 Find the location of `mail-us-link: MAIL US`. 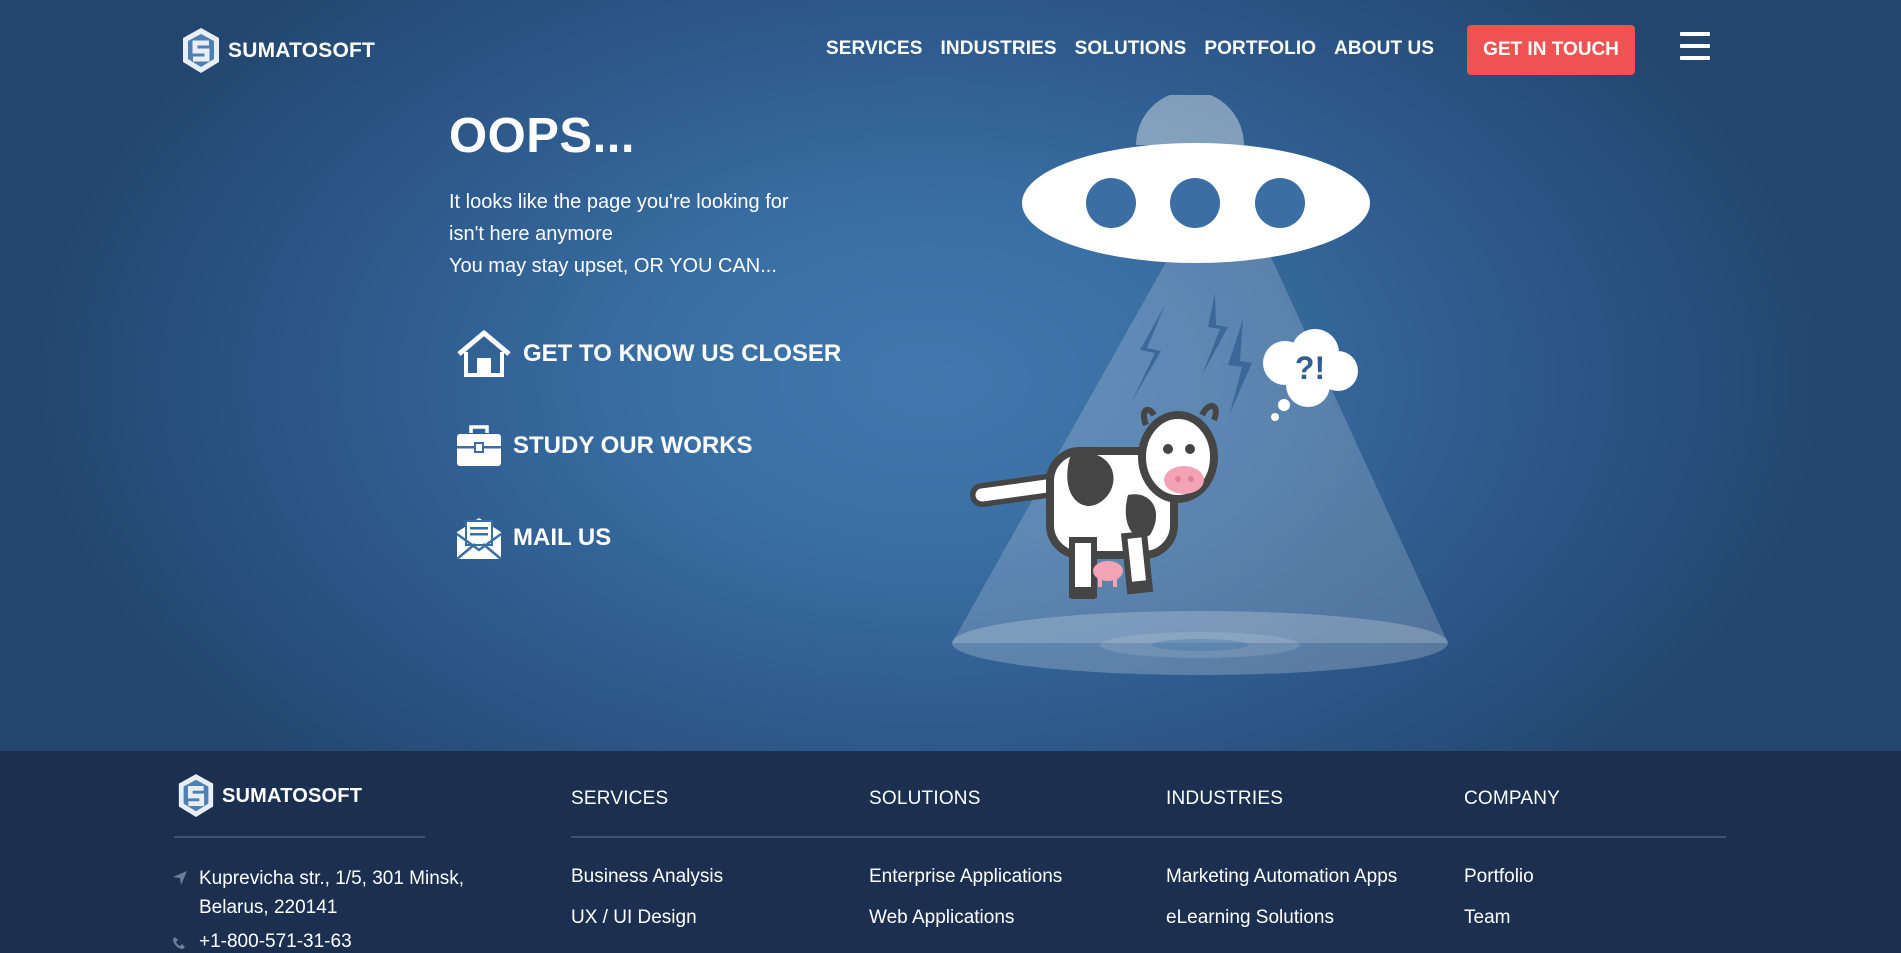

mail-us-link: MAIL US is located at coordinates (533, 538).